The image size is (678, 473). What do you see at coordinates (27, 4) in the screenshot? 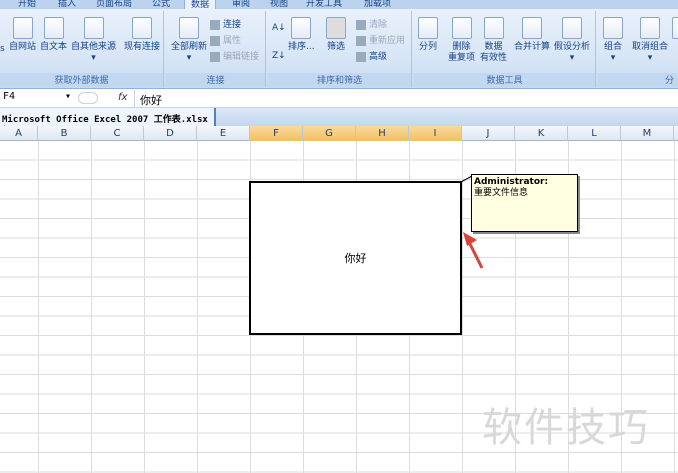
I see `tab-home: 开始` at bounding box center [27, 4].